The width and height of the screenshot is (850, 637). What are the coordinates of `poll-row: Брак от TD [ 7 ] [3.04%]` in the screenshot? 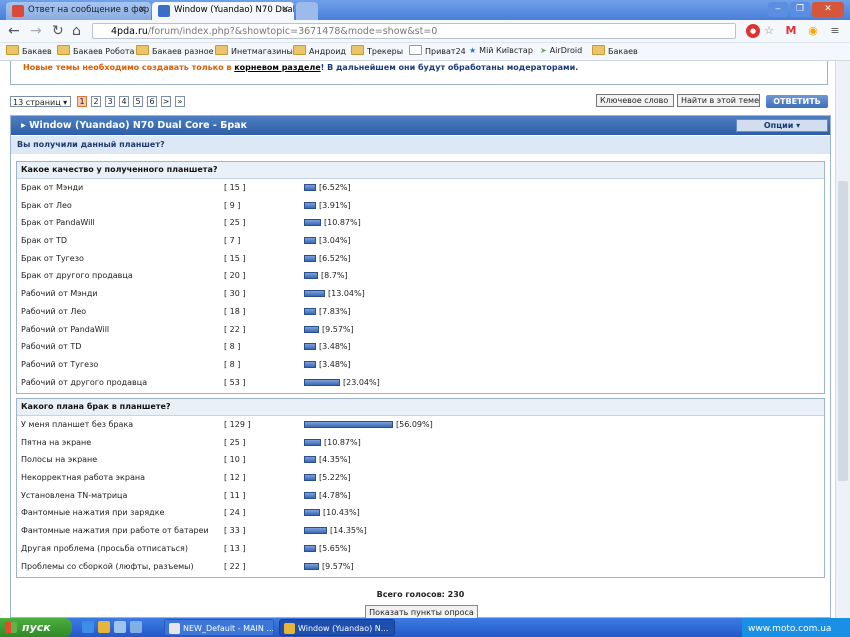 It's located at (420, 241).